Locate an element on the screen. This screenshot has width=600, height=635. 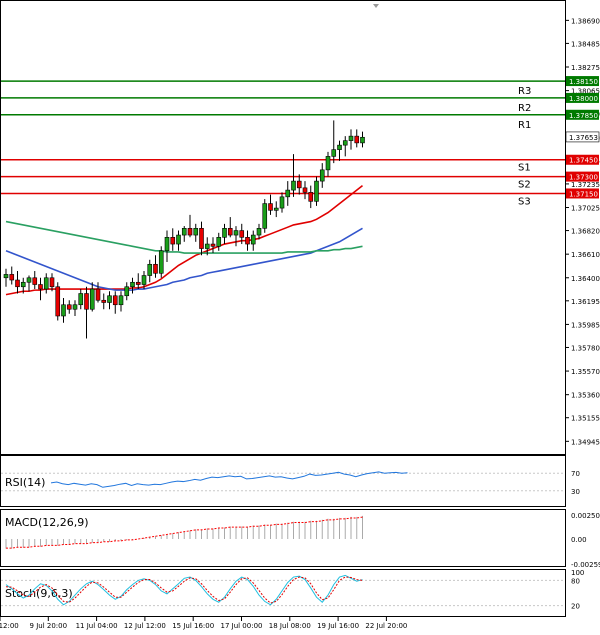
time-tick-label: 15 Jul 16:00 is located at coordinates (193, 626).